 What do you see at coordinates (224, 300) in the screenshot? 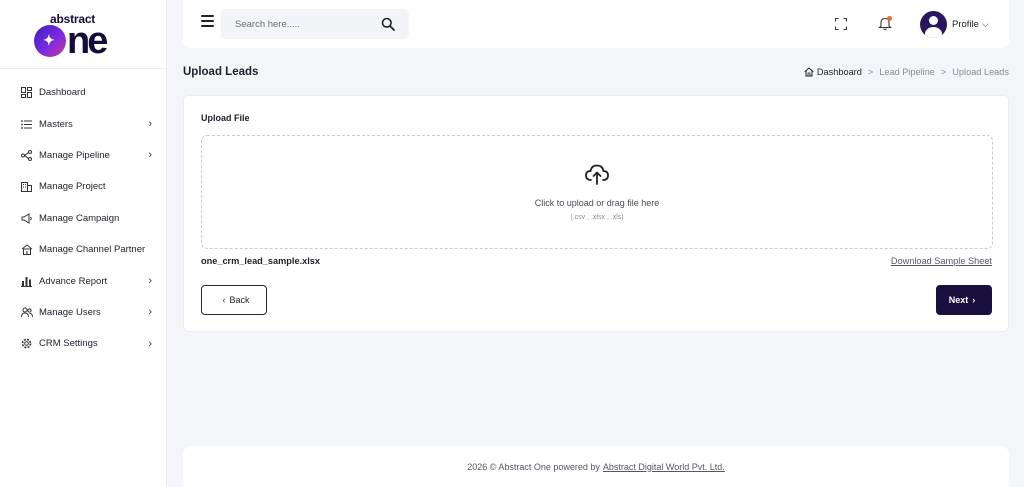
I see `chevron-left-icon: ‹` at bounding box center [224, 300].